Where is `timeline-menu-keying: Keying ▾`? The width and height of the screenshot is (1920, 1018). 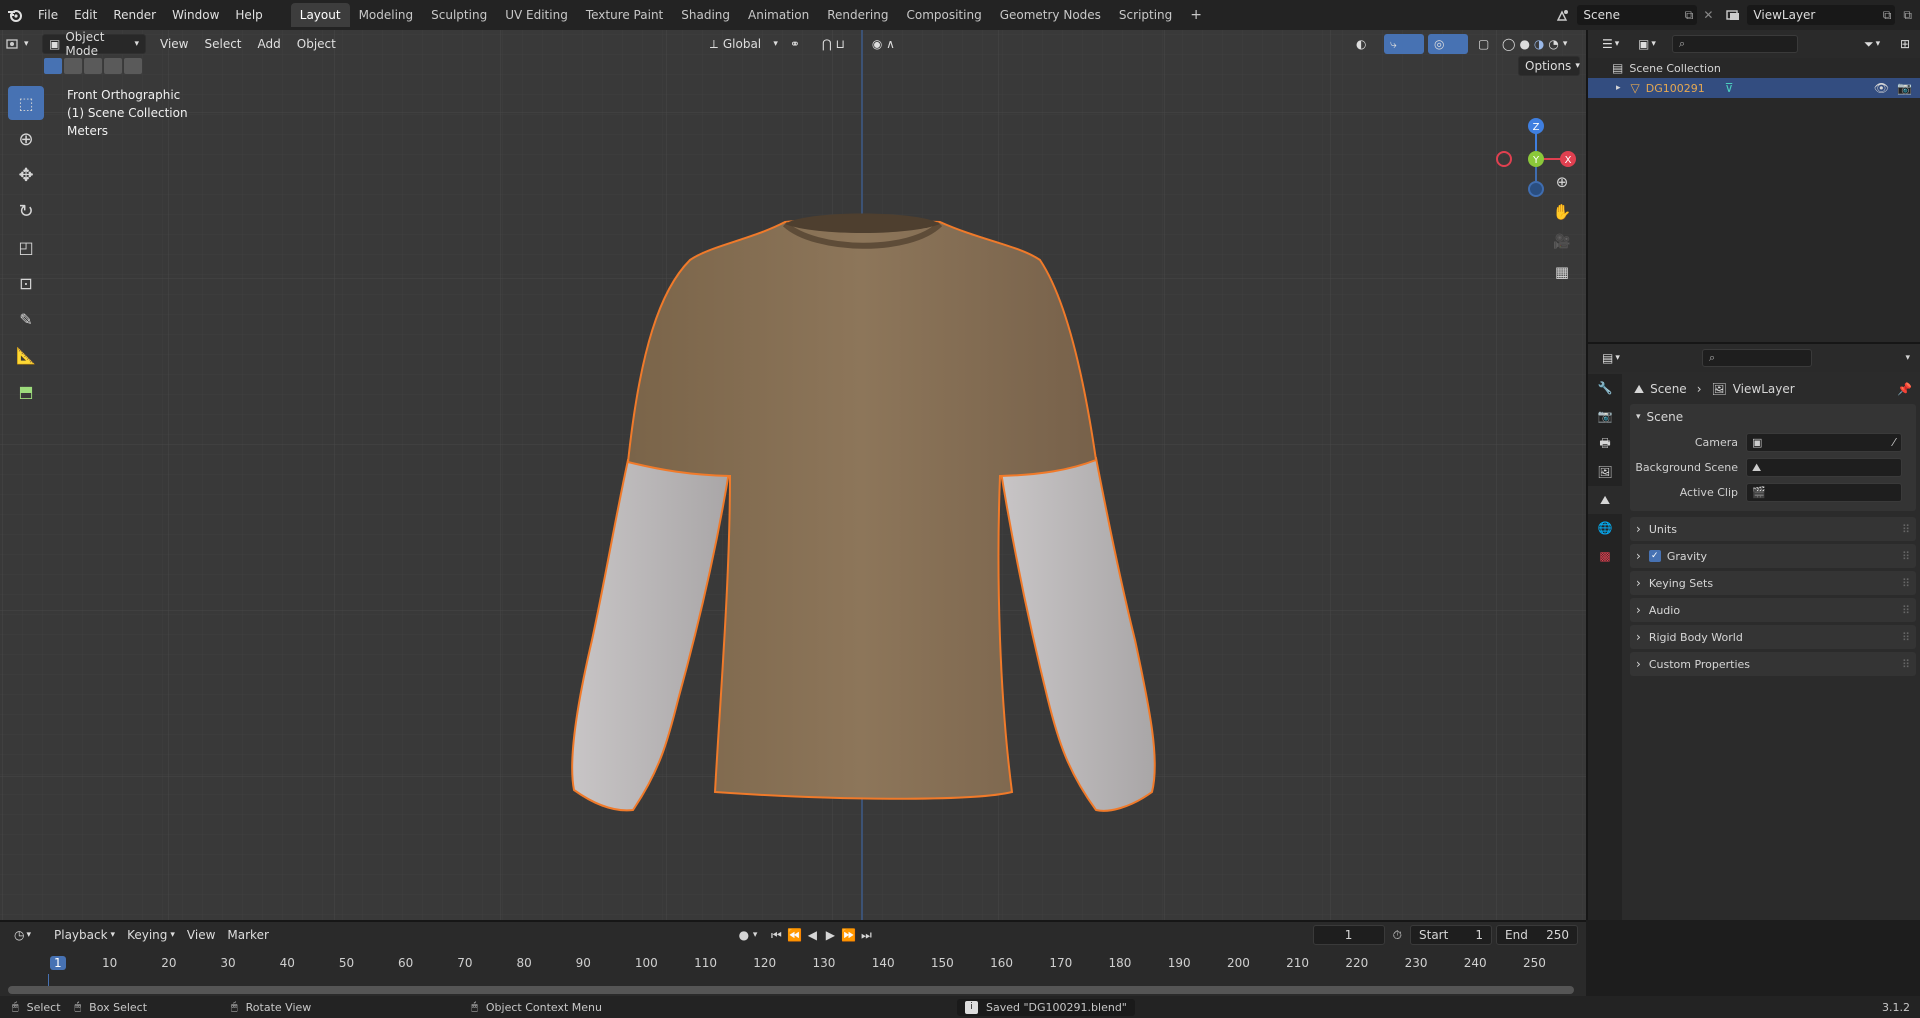
timeline-menu-keying: Keying ▾ is located at coordinates (151, 935).